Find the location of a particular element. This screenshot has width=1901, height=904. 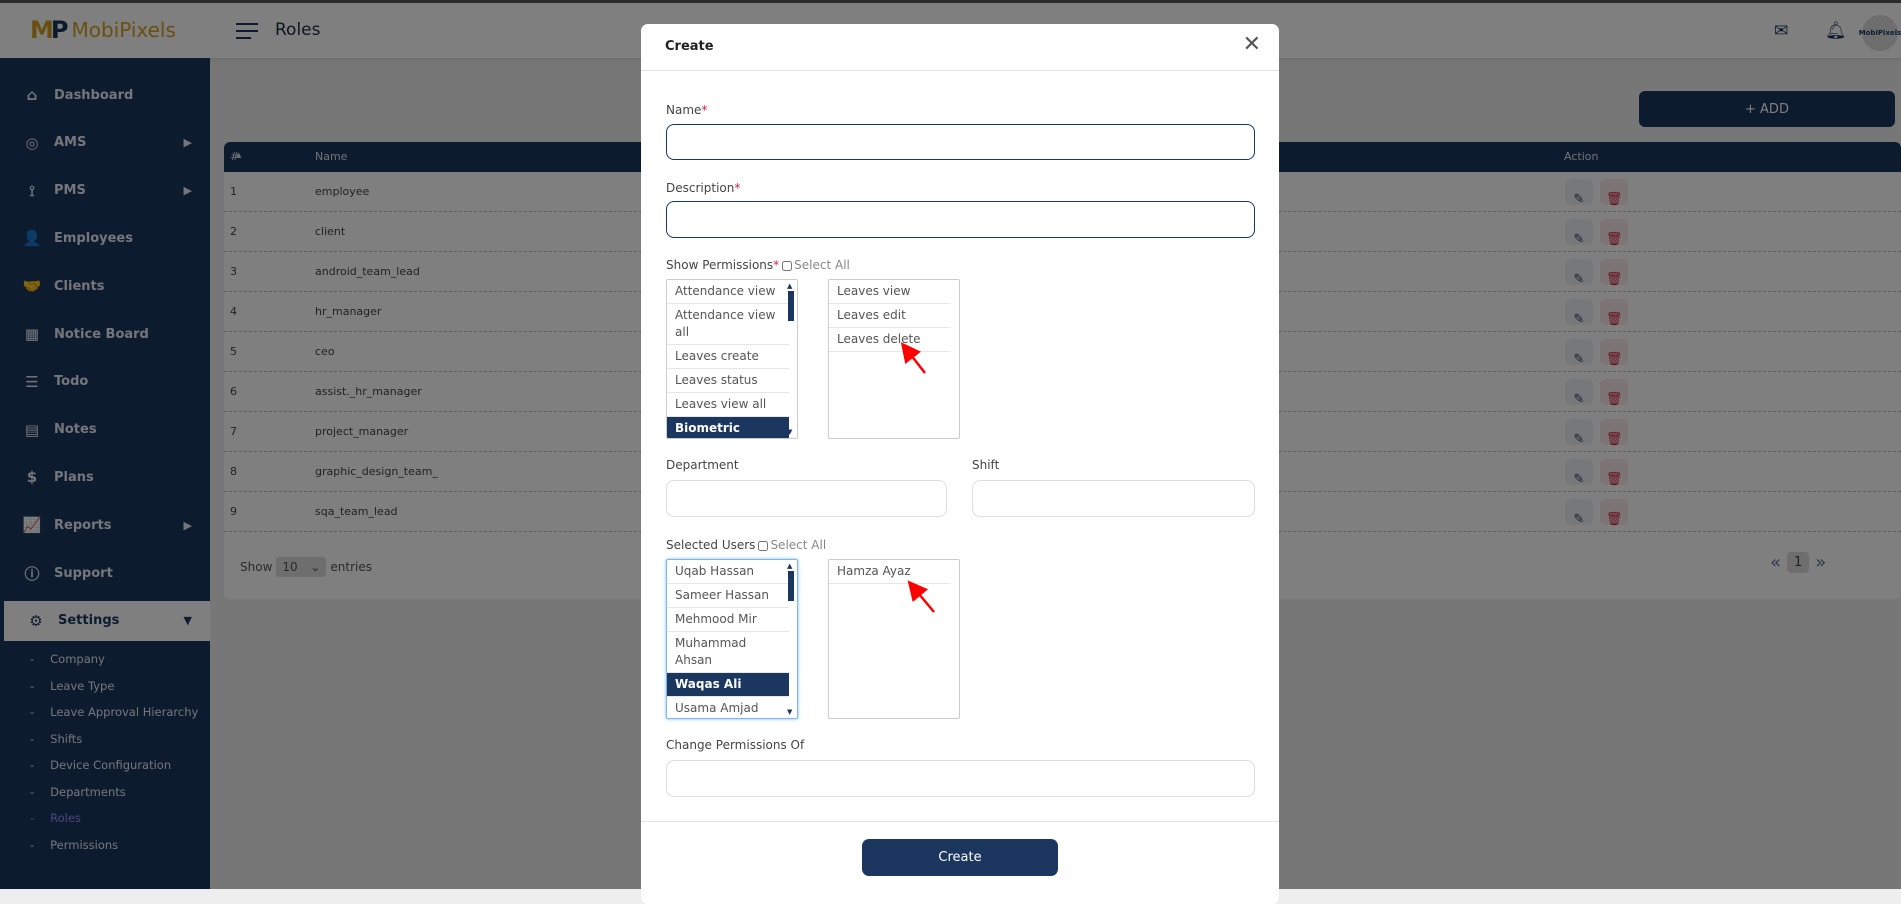

create-button: Create is located at coordinates (960, 857).